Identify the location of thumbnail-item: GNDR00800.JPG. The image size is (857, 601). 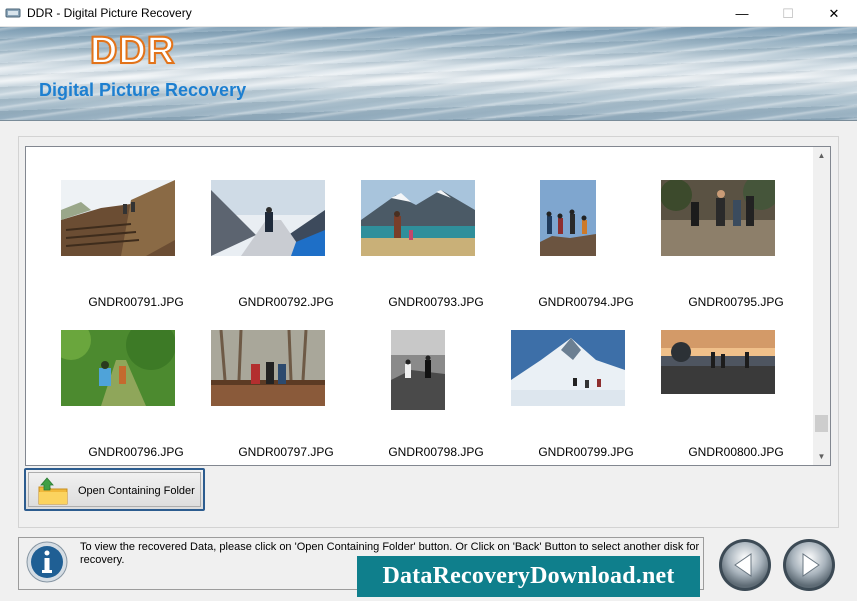
(736, 397).